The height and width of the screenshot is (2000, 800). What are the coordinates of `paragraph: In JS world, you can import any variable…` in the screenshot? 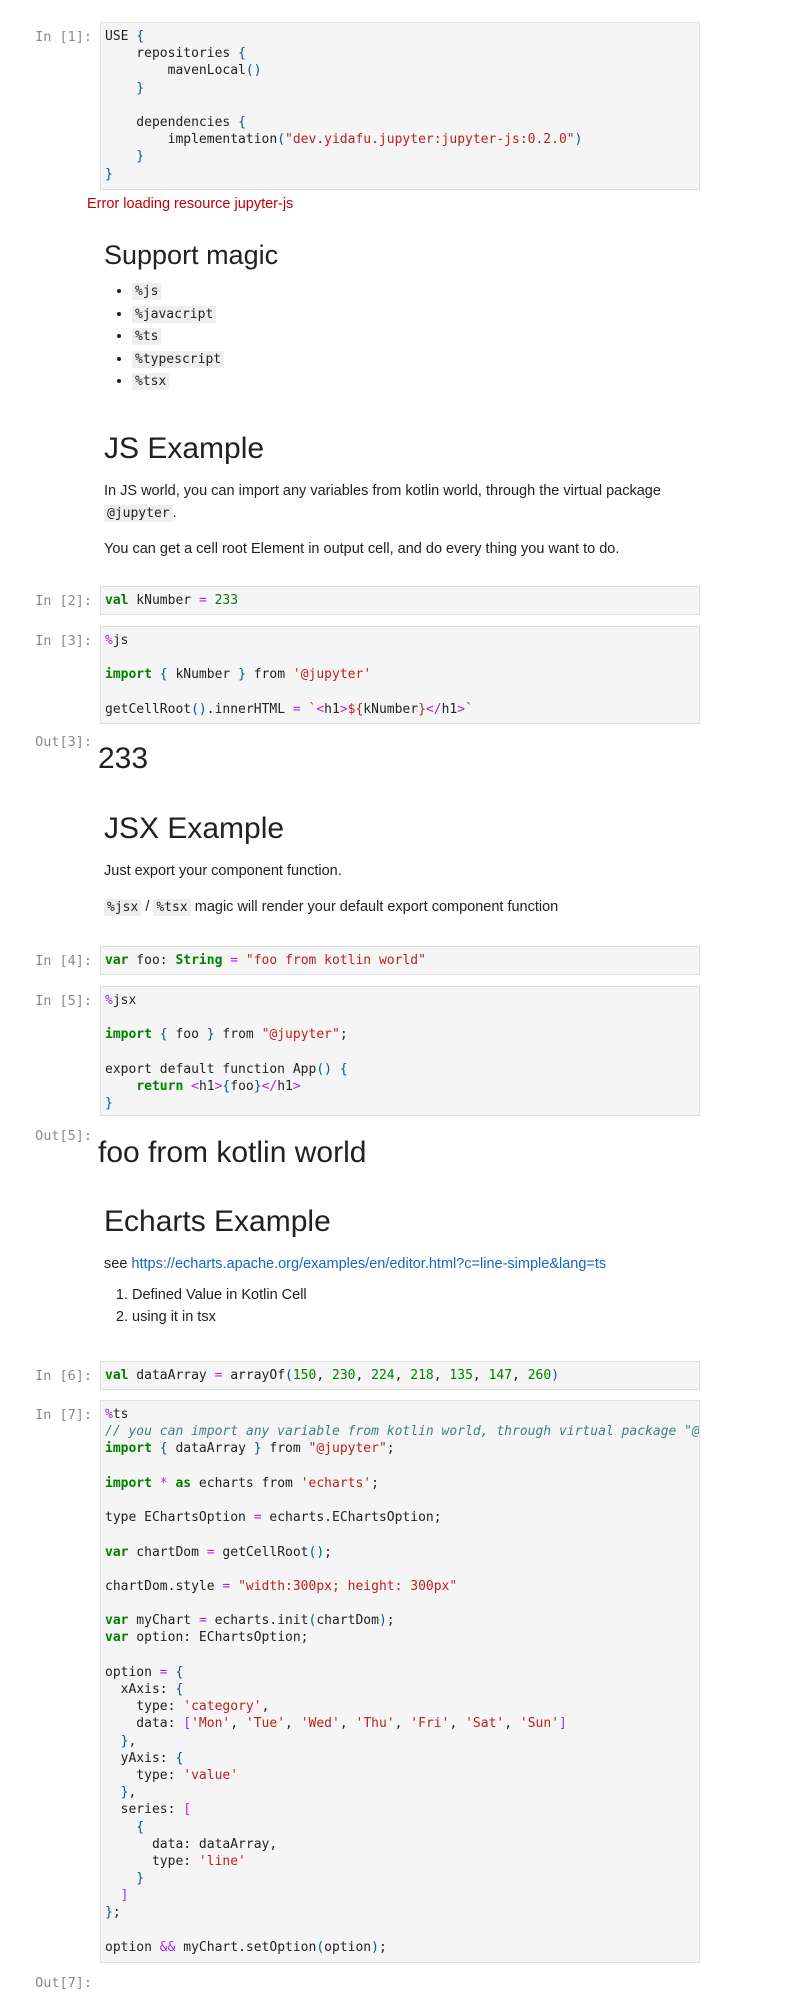 It's located at (382, 502).